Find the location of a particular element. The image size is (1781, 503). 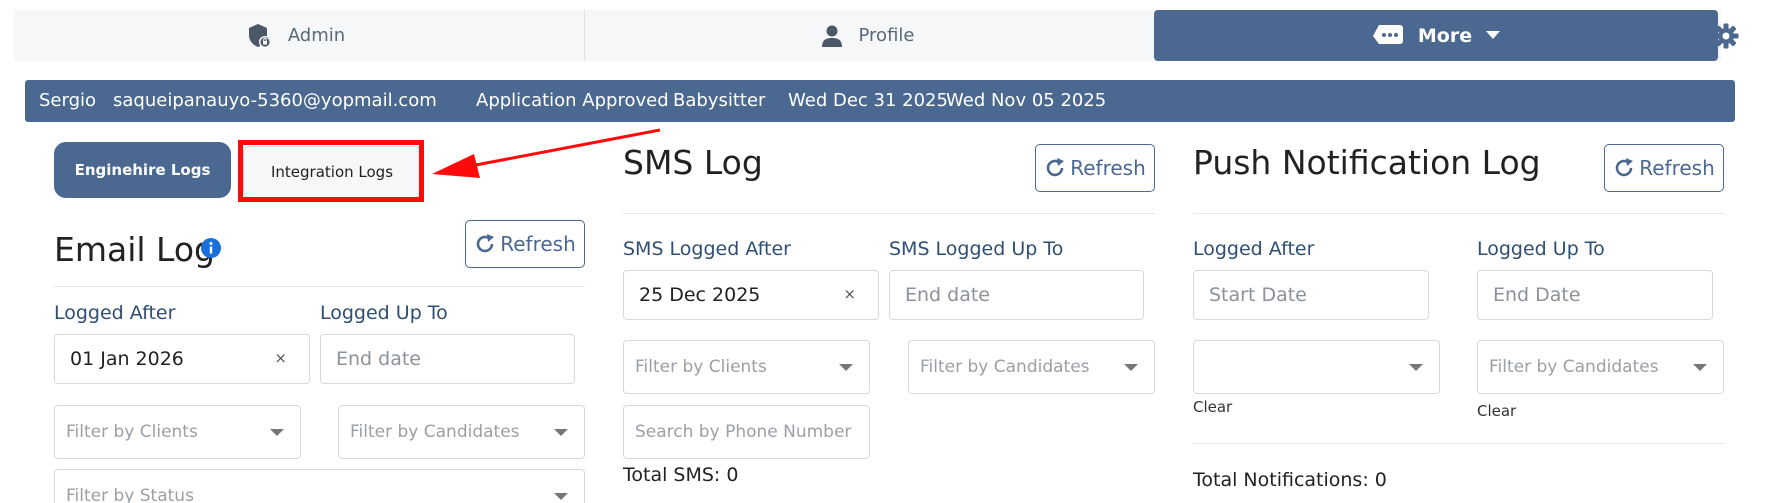

email-upto-date-field: End date is located at coordinates (447, 359).